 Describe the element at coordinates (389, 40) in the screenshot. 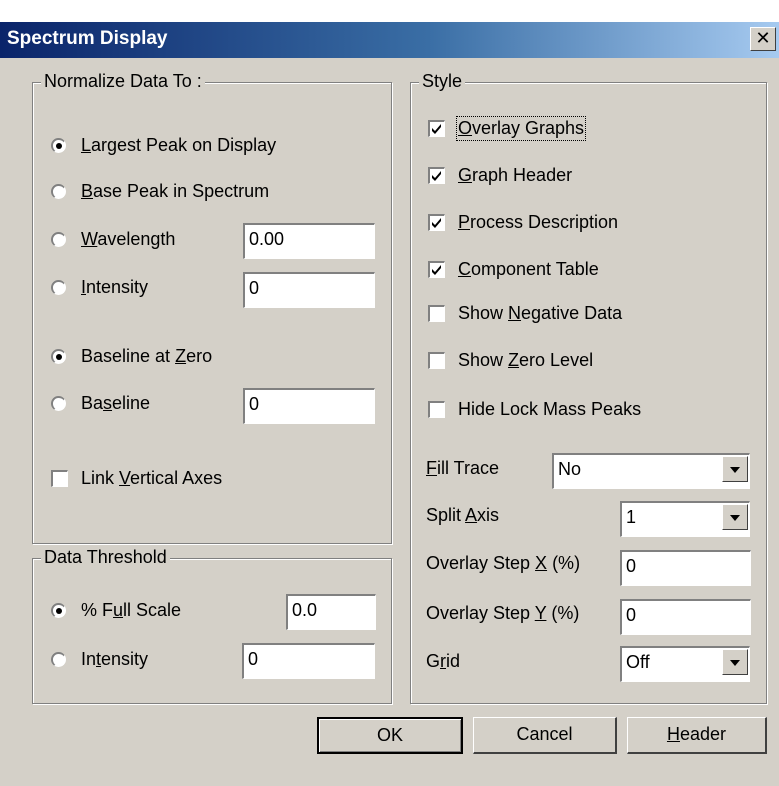

I see `title-bar: Spectrum Display ✕` at that location.